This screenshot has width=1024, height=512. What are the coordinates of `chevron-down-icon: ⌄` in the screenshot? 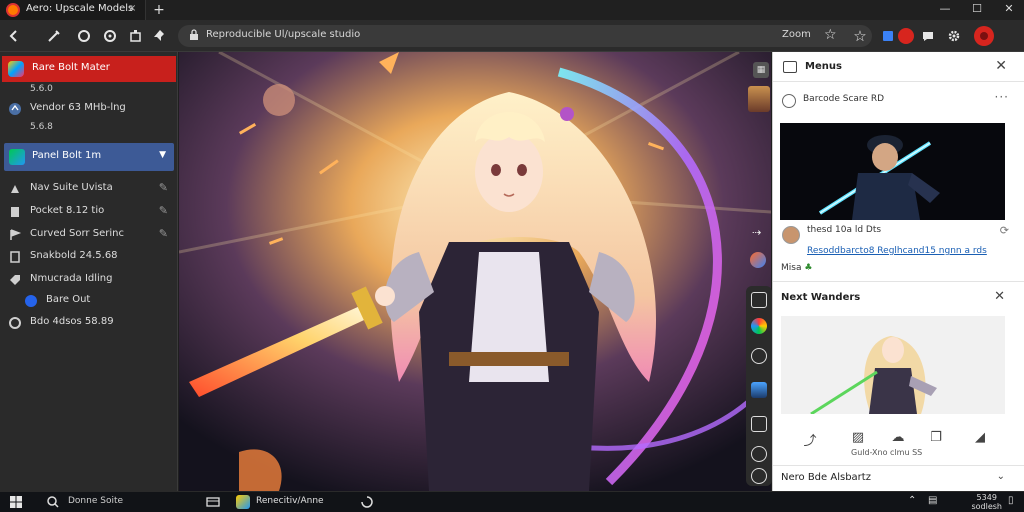 It's located at (1001, 476).